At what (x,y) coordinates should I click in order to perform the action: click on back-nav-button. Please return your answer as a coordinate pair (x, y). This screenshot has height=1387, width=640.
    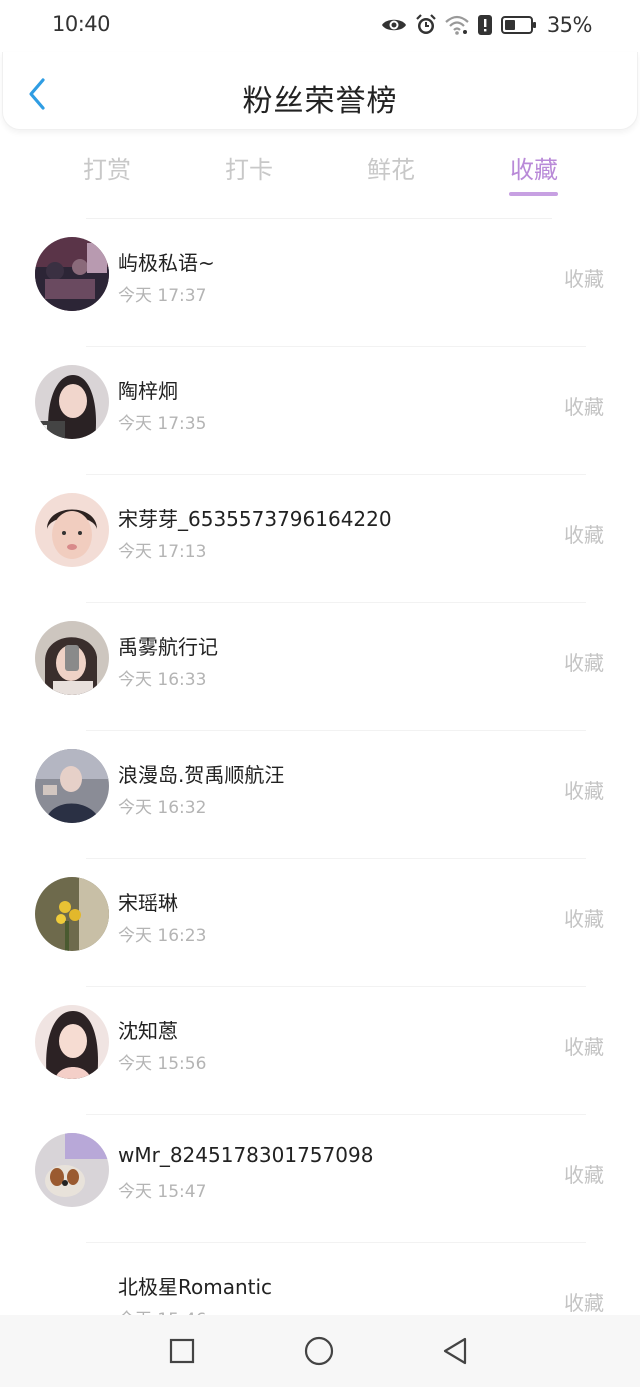
    Looking at the image, I should click on (455, 1351).